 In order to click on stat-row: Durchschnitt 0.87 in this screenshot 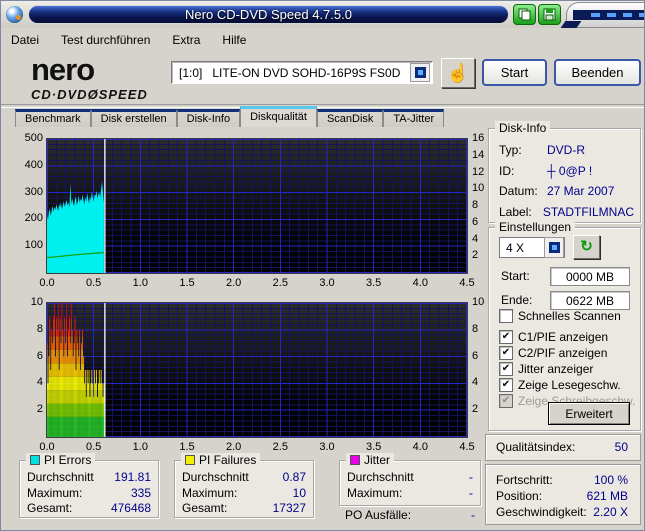, I will do `click(244, 478)`.